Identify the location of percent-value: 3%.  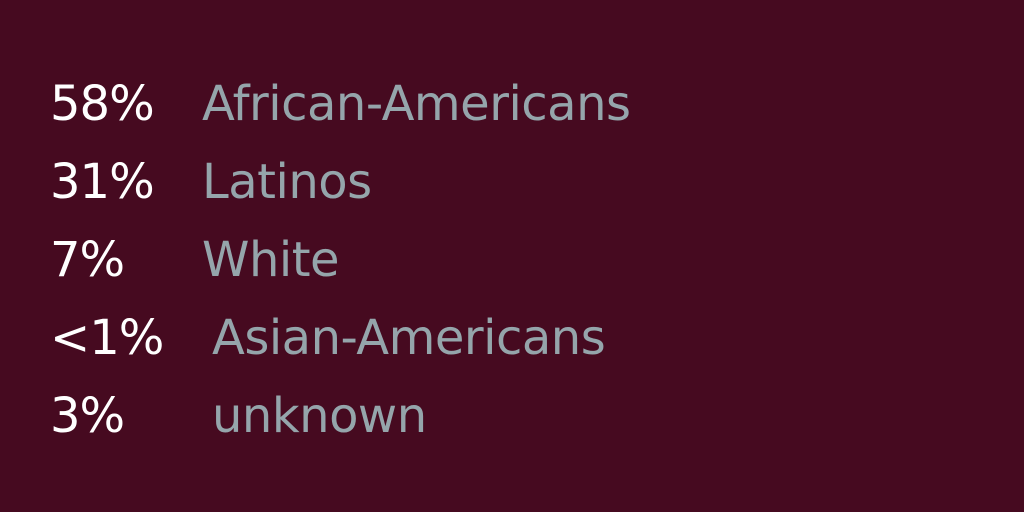
(87, 416).